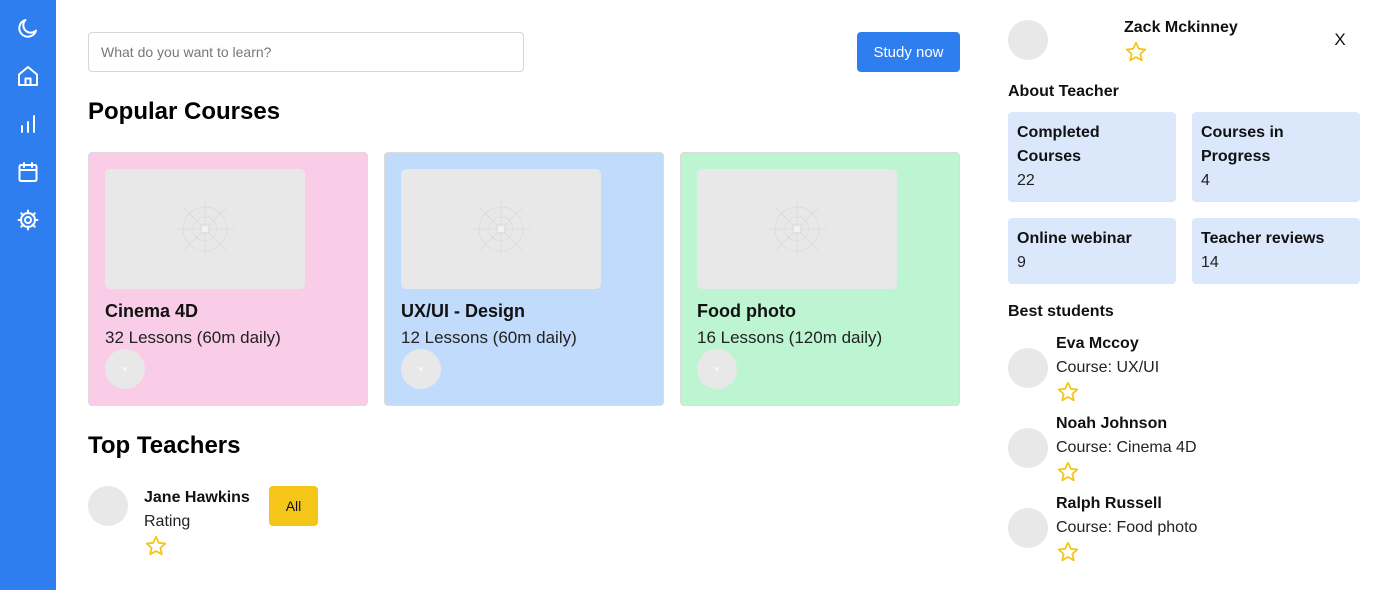 Image resolution: width=1376 pixels, height=590 pixels. What do you see at coordinates (28, 172) in the screenshot?
I see `calendar-icon` at bounding box center [28, 172].